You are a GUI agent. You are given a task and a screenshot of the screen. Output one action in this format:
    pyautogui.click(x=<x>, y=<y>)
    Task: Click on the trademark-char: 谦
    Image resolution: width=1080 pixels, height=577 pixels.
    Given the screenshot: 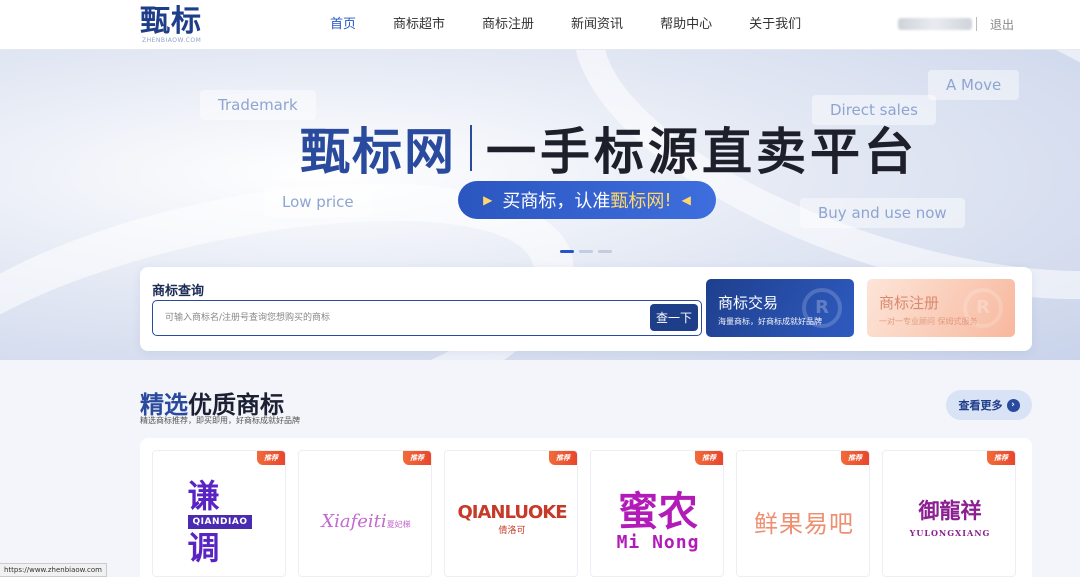 What is the action you would take?
    pyautogui.click(x=203, y=495)
    